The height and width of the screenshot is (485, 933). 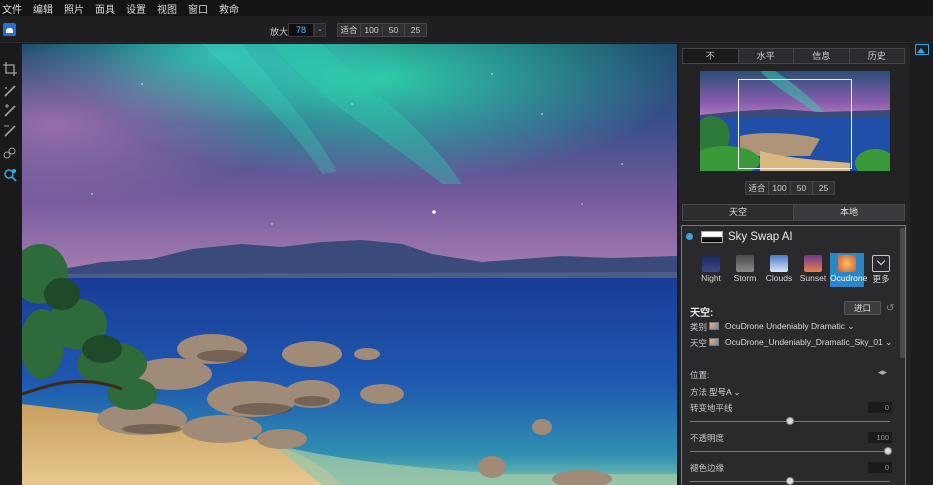 I want to click on zoom-100-button: 100, so click(x=371, y=30).